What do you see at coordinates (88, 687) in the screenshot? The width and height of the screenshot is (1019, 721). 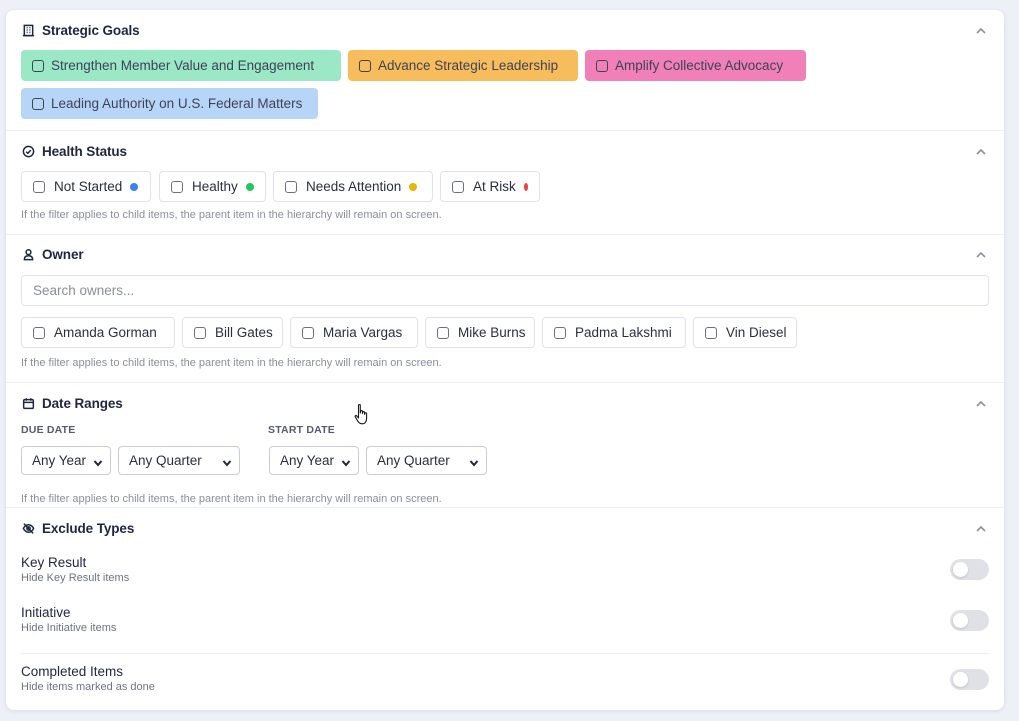 I see `exclude-item-subtitle: Hide items marked as done` at bounding box center [88, 687].